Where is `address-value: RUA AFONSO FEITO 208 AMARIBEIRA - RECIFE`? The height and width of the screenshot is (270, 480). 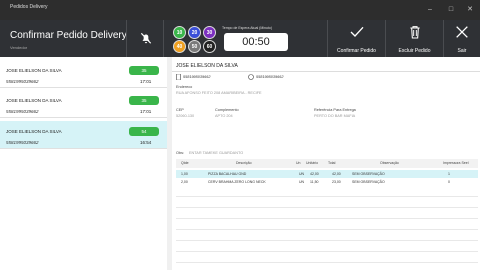
address-value: RUA AFONSO FEITO 208 AMARIBEIRA - RECIFE is located at coordinates (219, 93).